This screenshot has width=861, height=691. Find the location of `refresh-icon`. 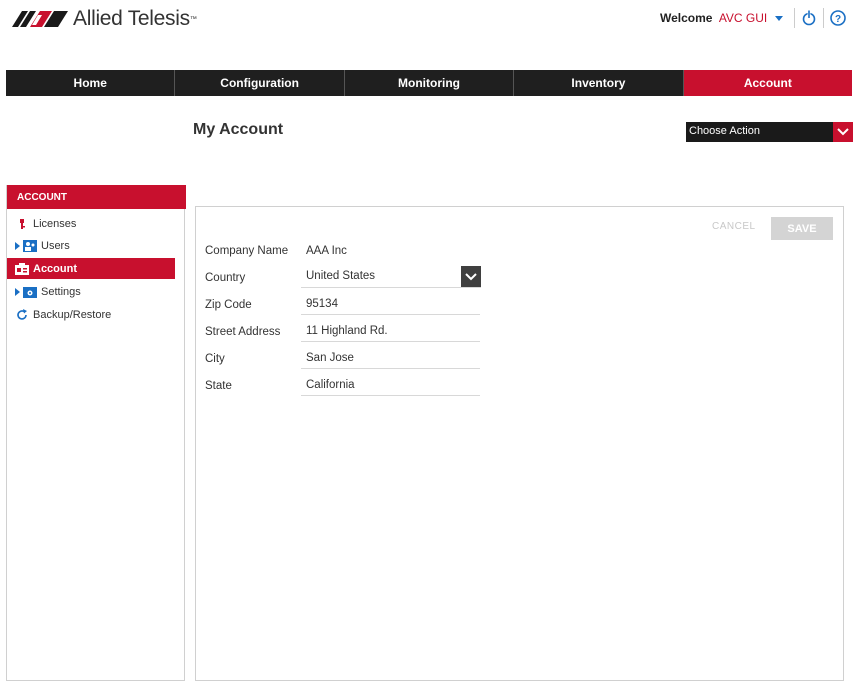

refresh-icon is located at coordinates (22, 314).